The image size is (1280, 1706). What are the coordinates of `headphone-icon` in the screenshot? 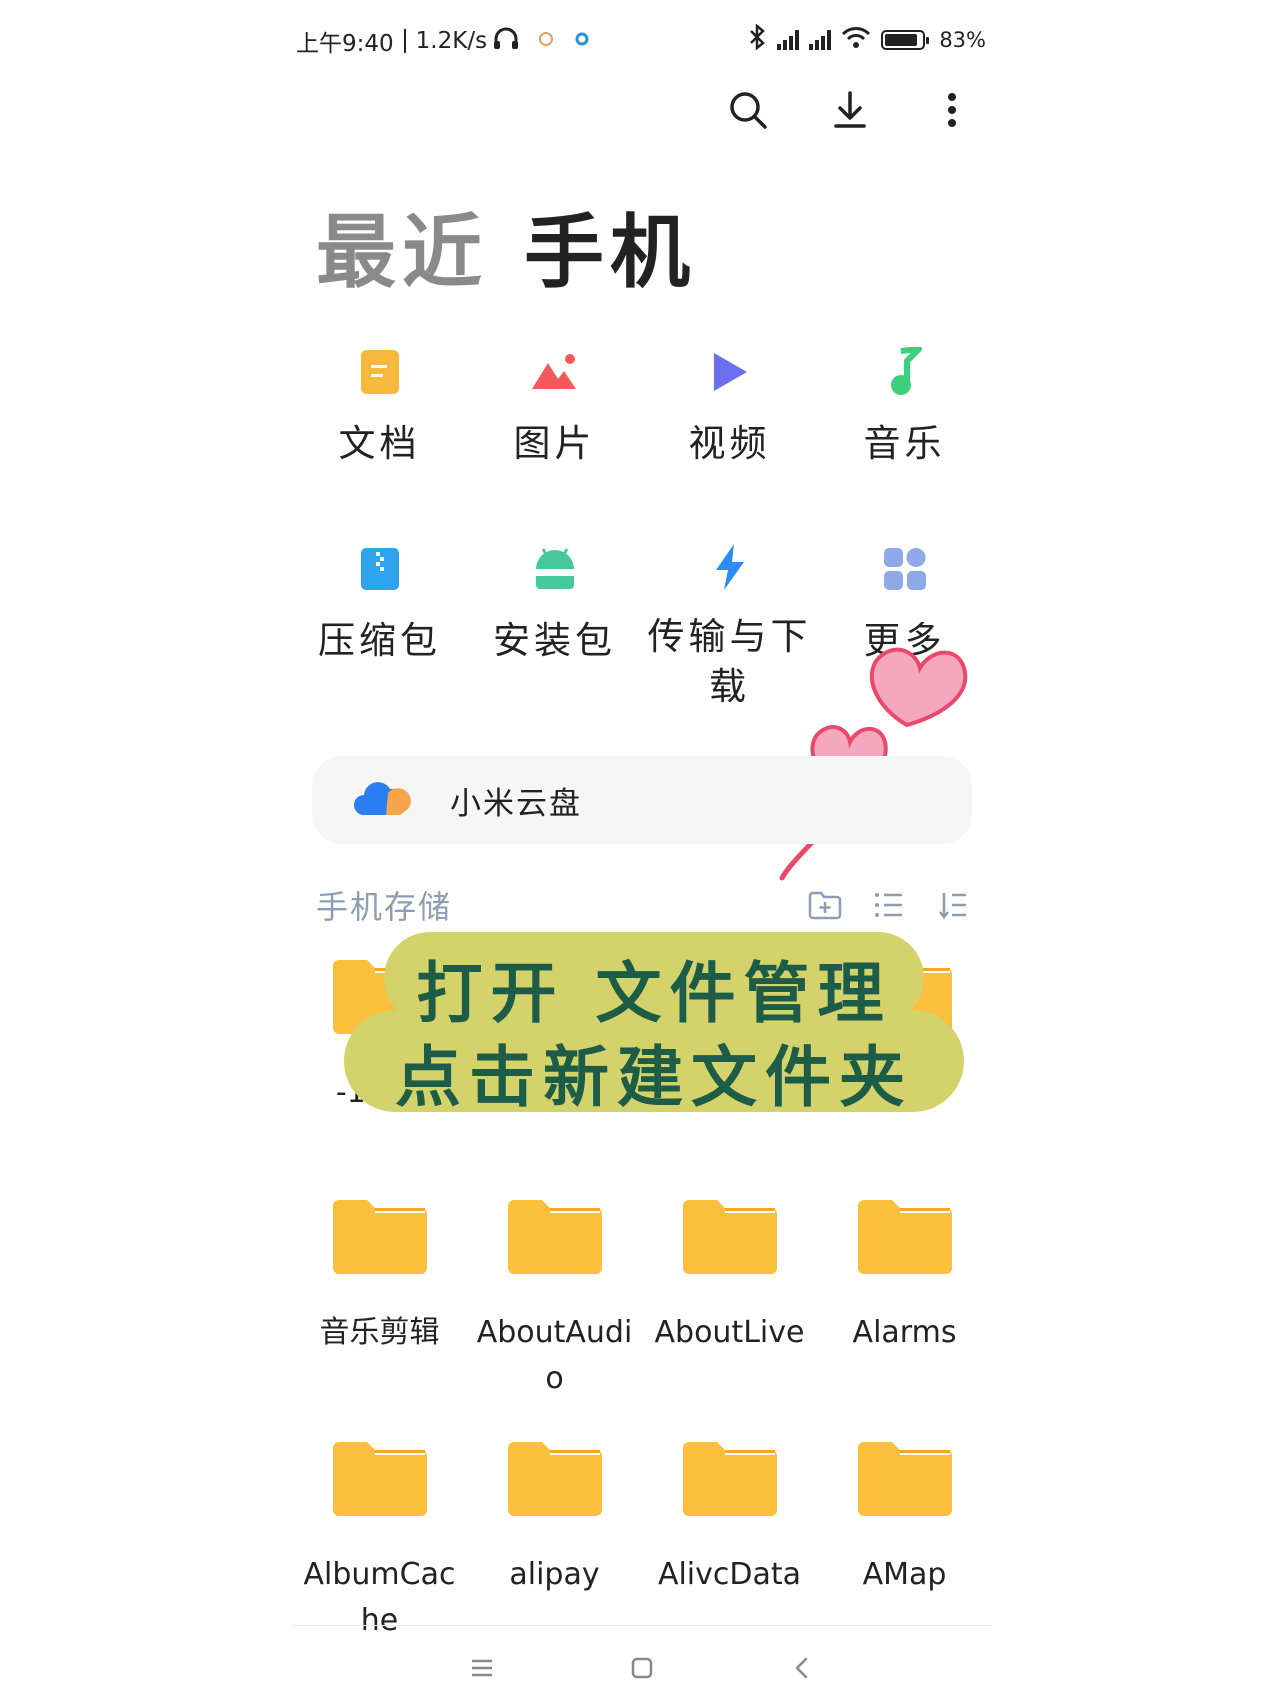 It's located at (506, 41).